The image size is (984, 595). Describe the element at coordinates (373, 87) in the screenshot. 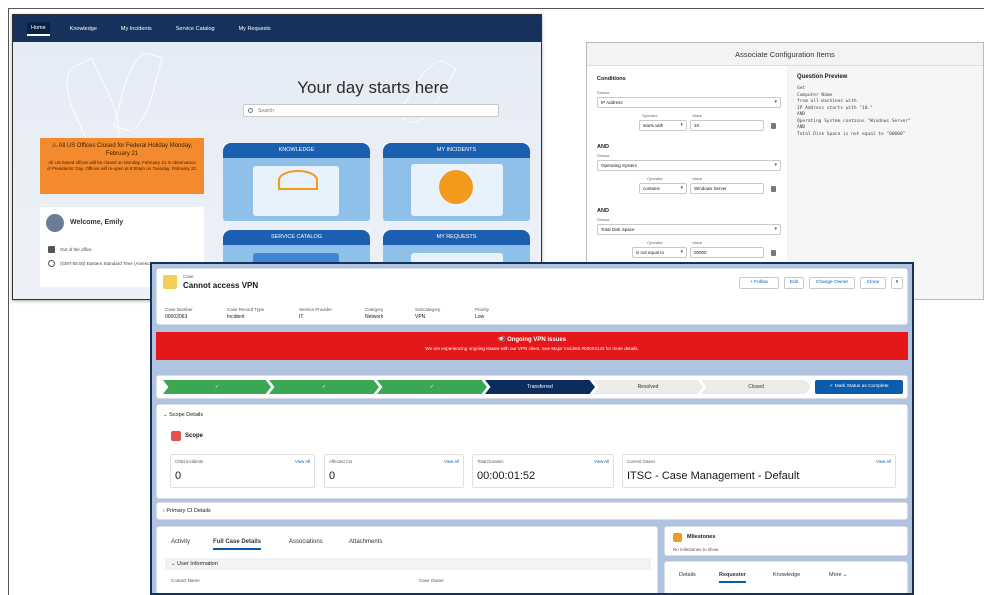

I see `hero-title: Your day starts here` at that location.